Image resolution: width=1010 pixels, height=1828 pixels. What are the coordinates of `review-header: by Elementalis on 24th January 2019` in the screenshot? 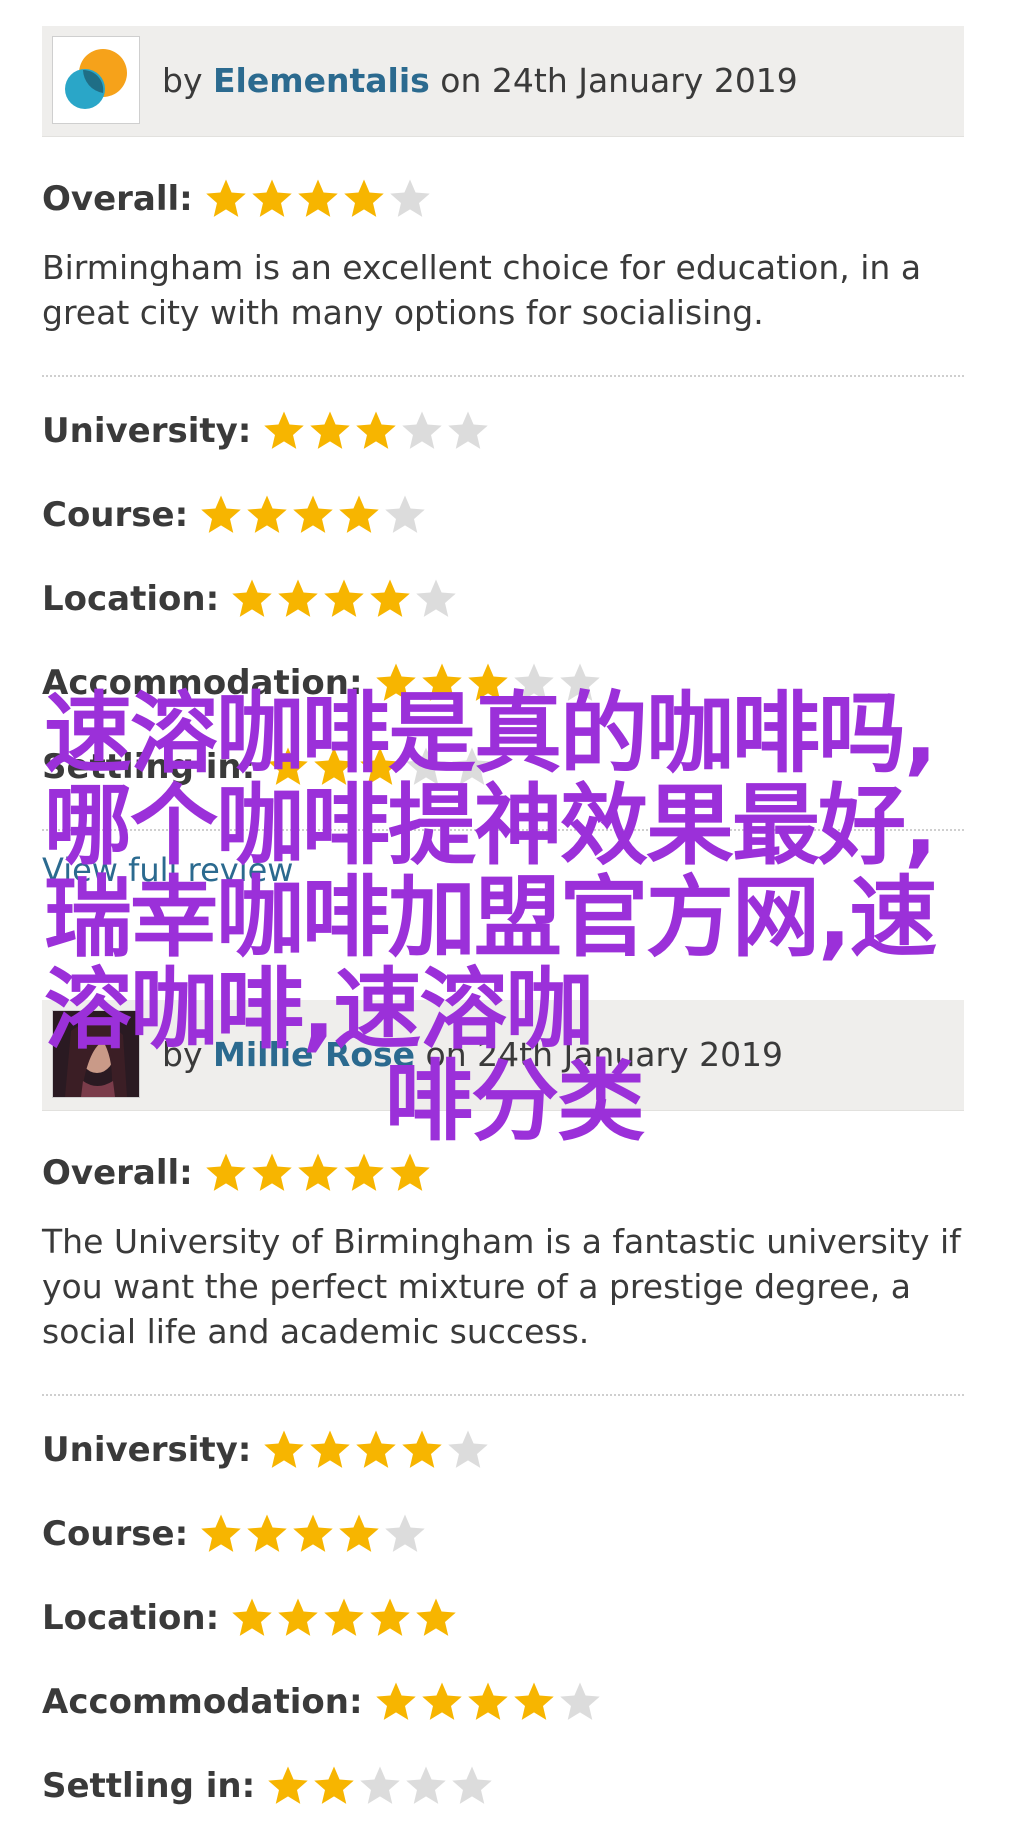 It's located at (503, 81).